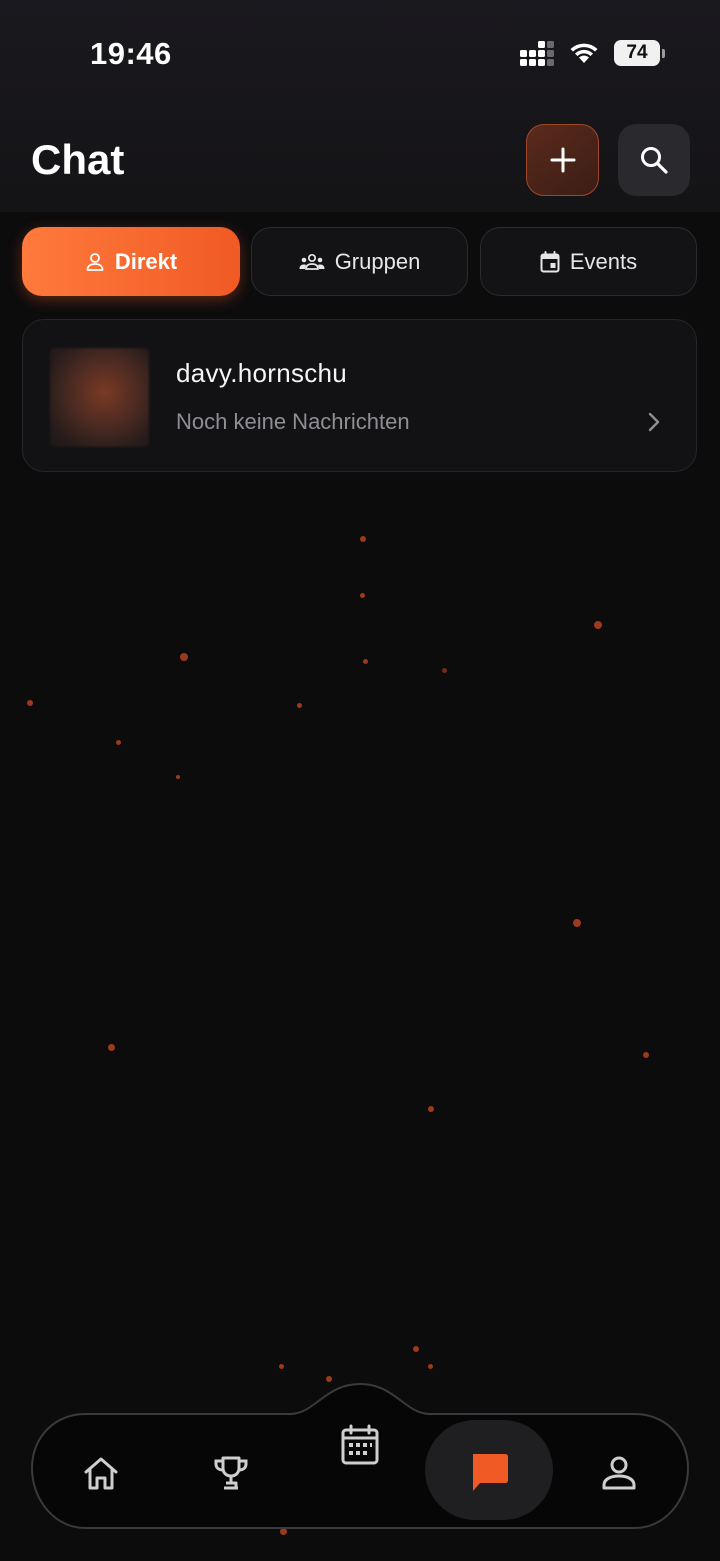  I want to click on tab-label: Gruppen, so click(377, 261).